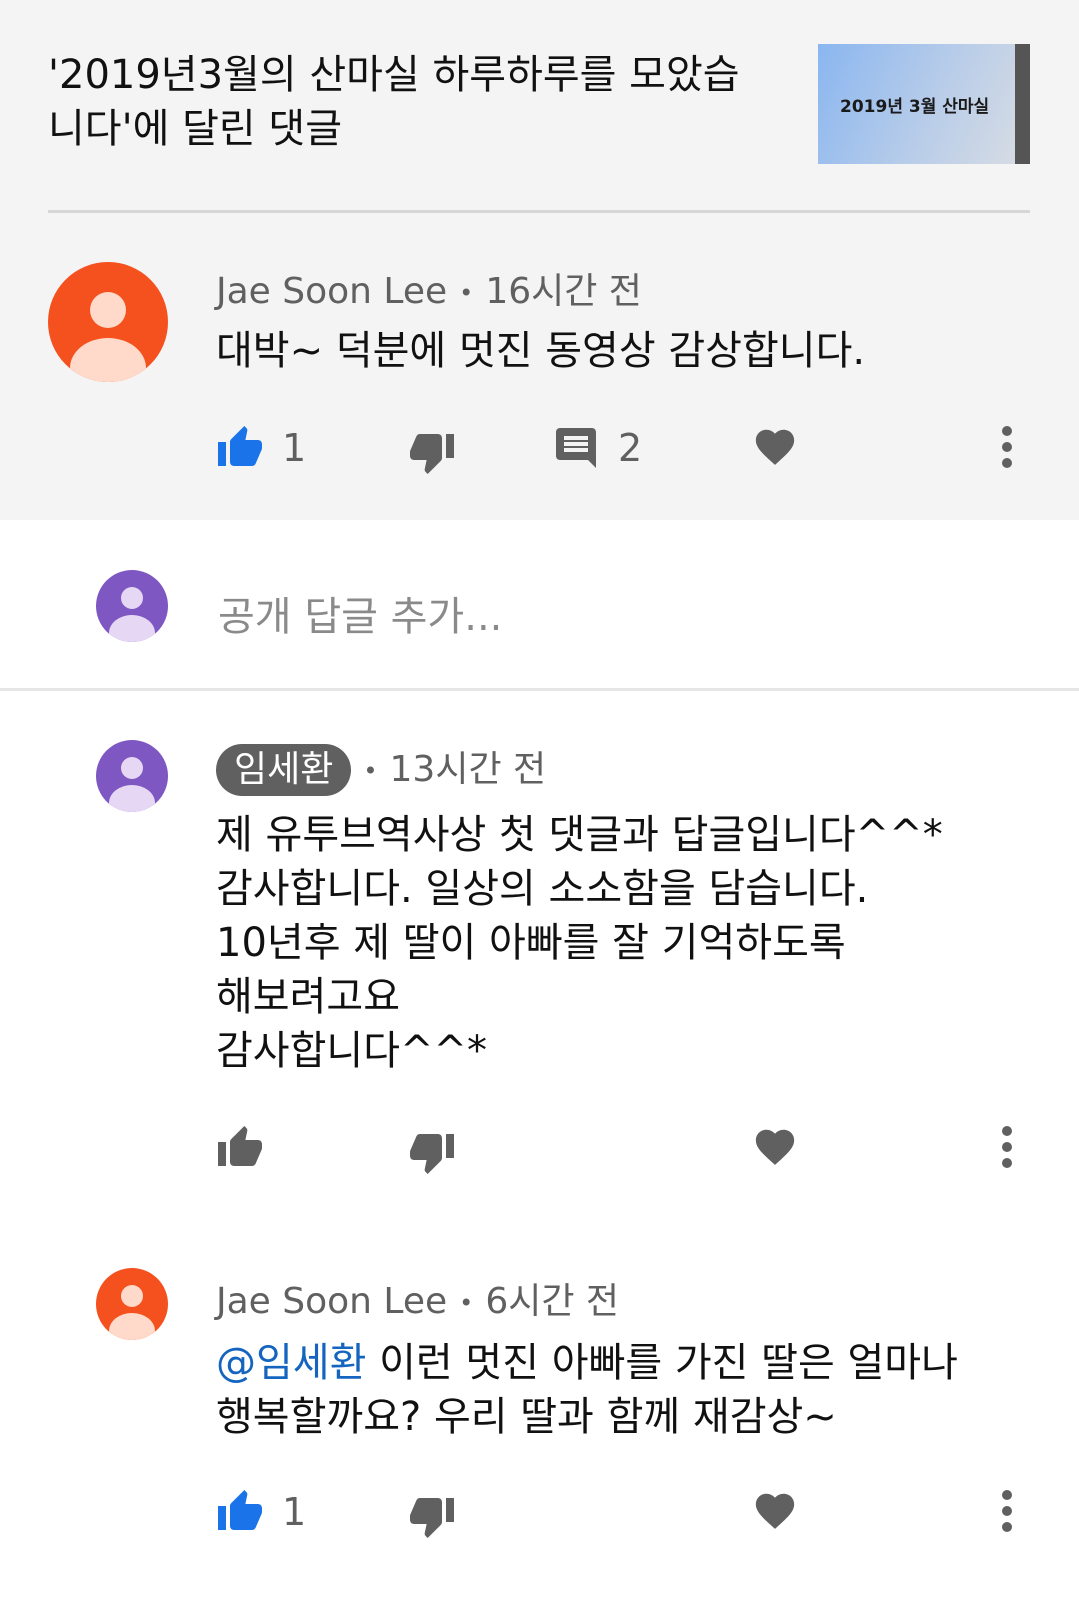 This screenshot has width=1079, height=1605. Describe the element at coordinates (539, 689) in the screenshot. I see `reply-box-divider` at that location.